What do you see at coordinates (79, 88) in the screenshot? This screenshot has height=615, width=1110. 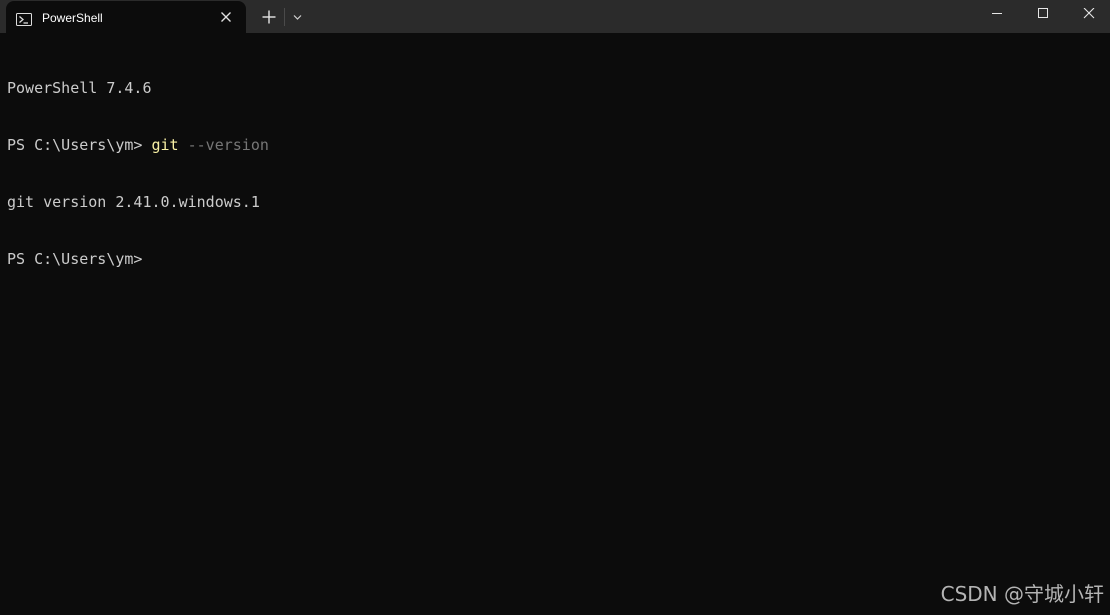 I see `banner-line: PowerShell 7.4.6` at bounding box center [79, 88].